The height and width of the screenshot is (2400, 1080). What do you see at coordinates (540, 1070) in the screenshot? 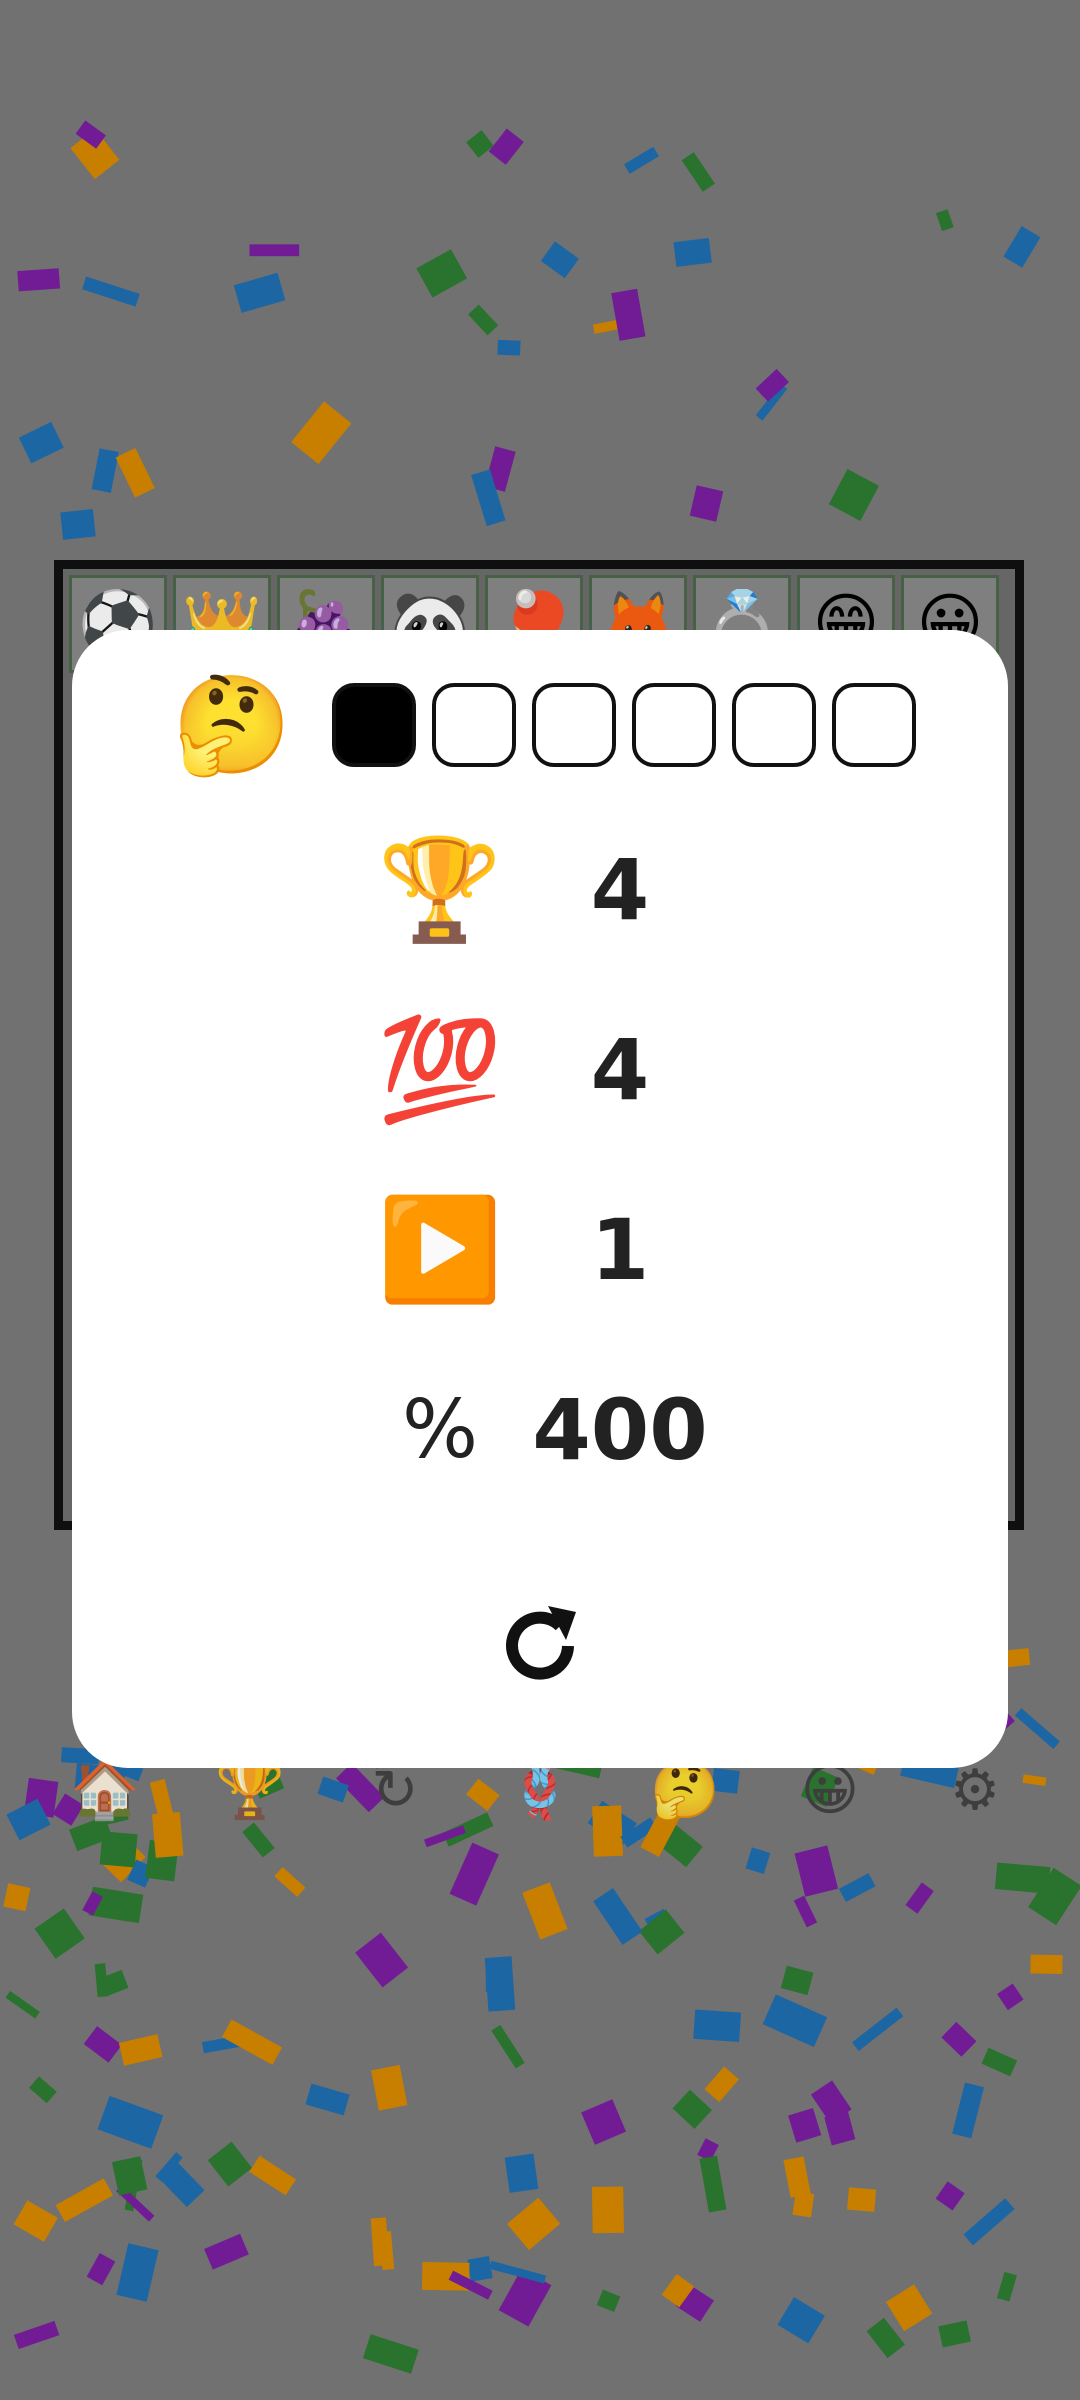
I see `stat-row-hundred: 💯 4` at bounding box center [540, 1070].